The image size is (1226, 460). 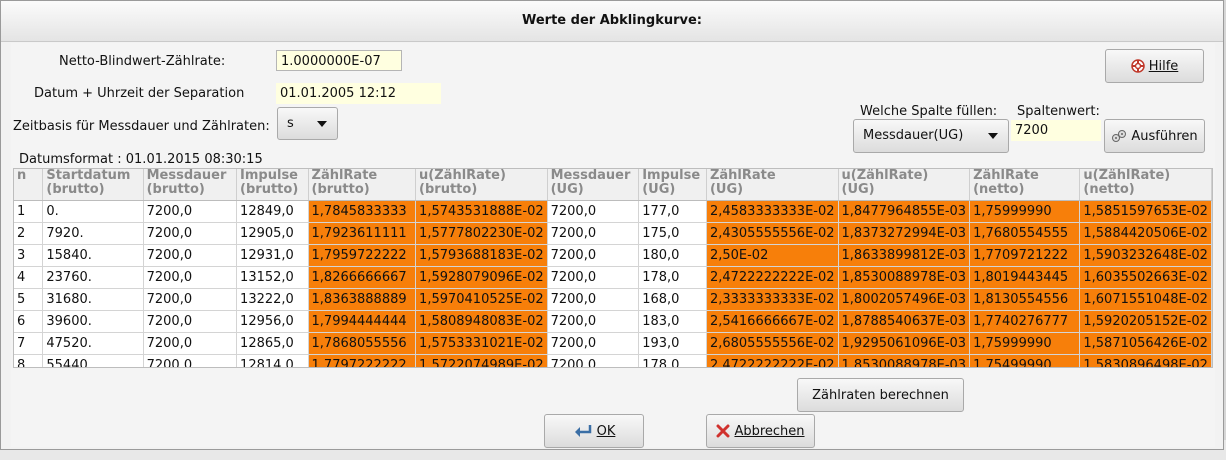 What do you see at coordinates (29, 211) in the screenshot?
I see `table-cell: 1` at bounding box center [29, 211].